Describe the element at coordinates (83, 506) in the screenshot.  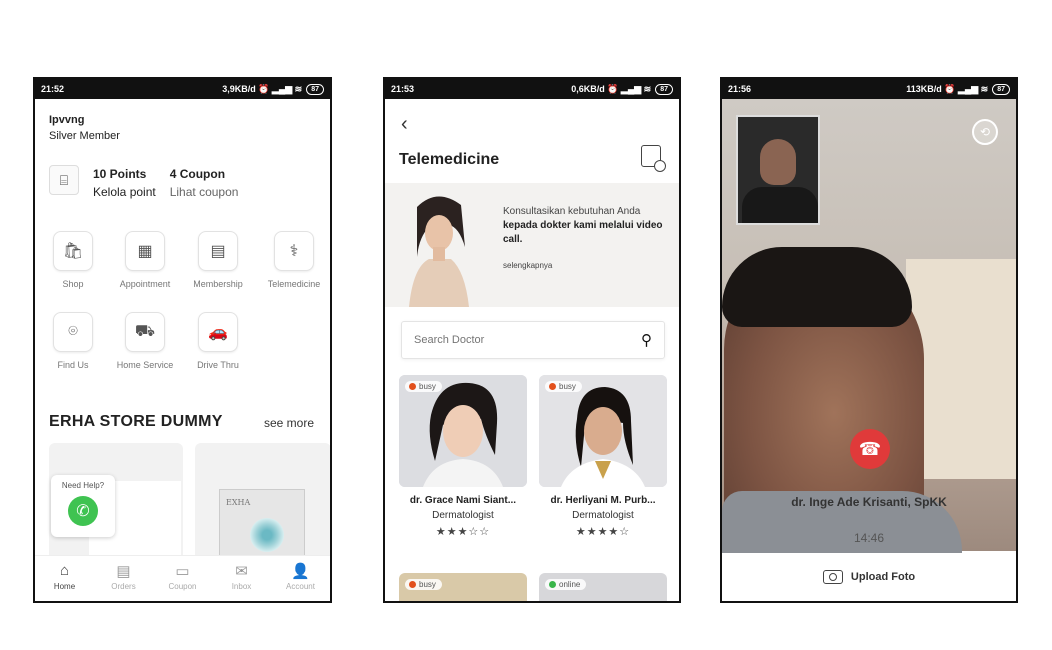
I see `need-help-button: Need Help? ✆` at that location.